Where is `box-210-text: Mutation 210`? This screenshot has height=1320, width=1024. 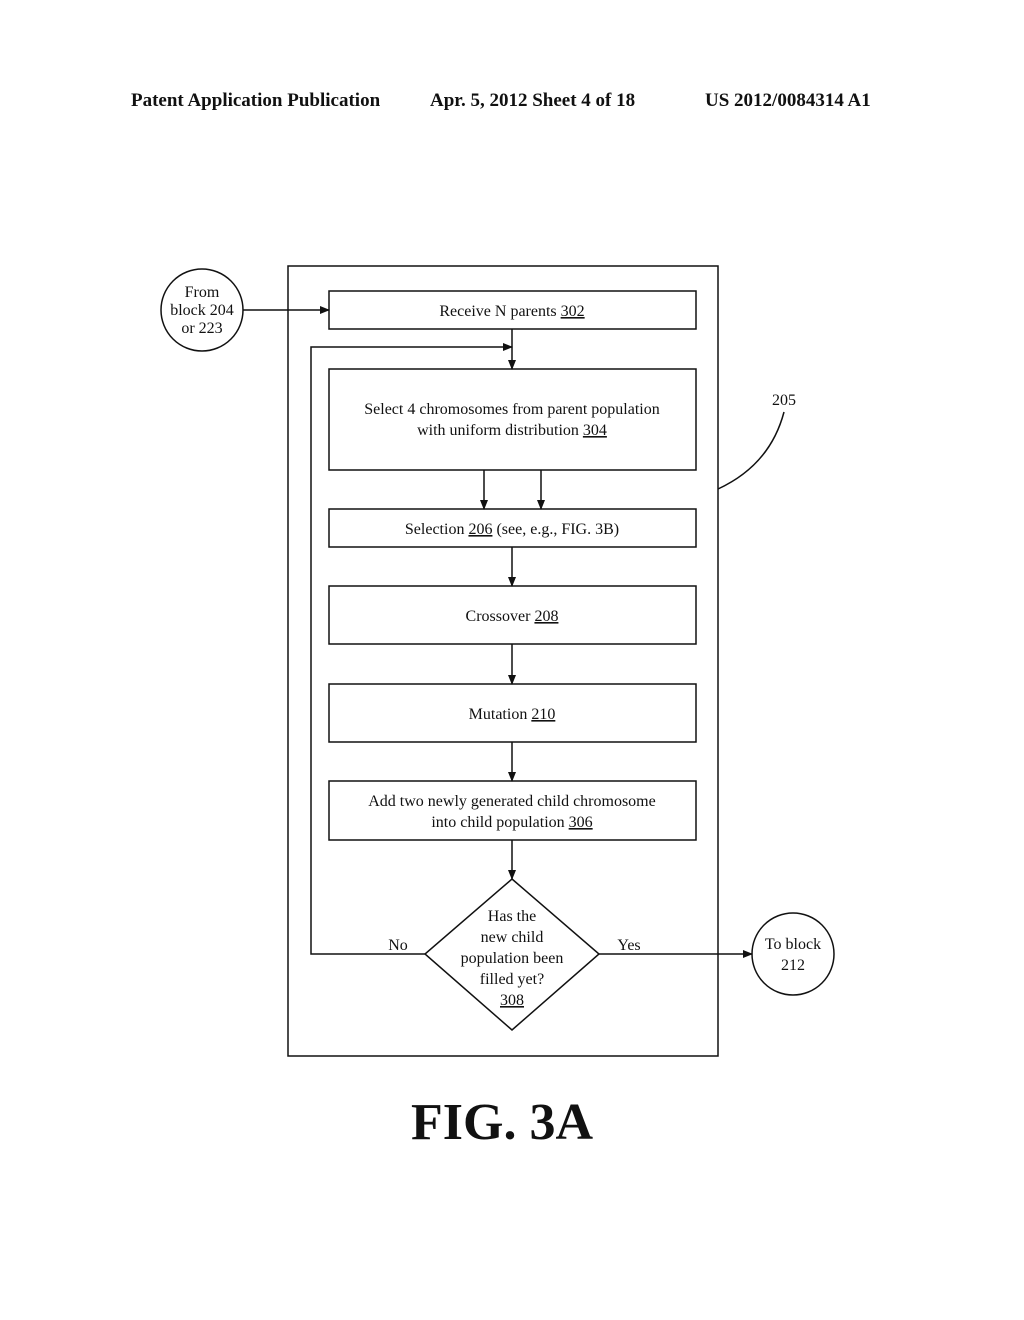
box-210-text: Mutation 210 is located at coordinates (512, 714).